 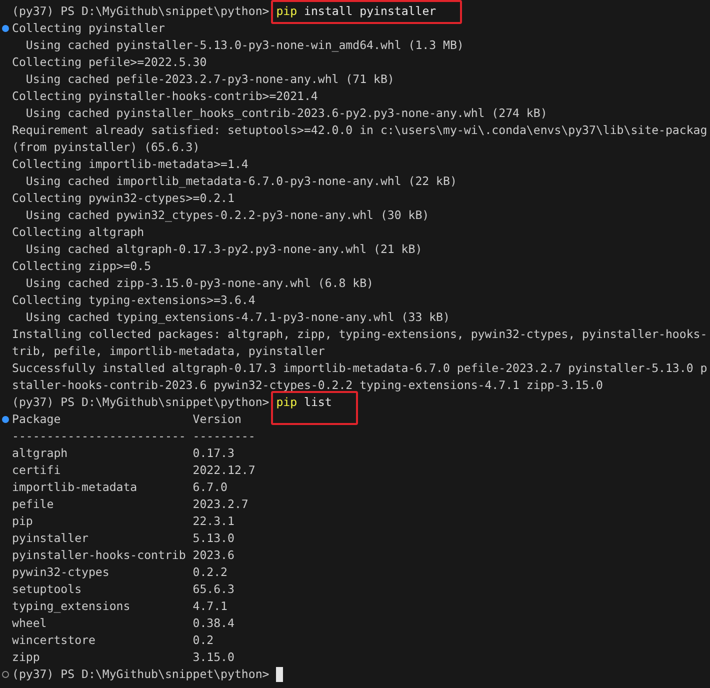 I want to click on output-text: Collecting altgraph, so click(x=78, y=232).